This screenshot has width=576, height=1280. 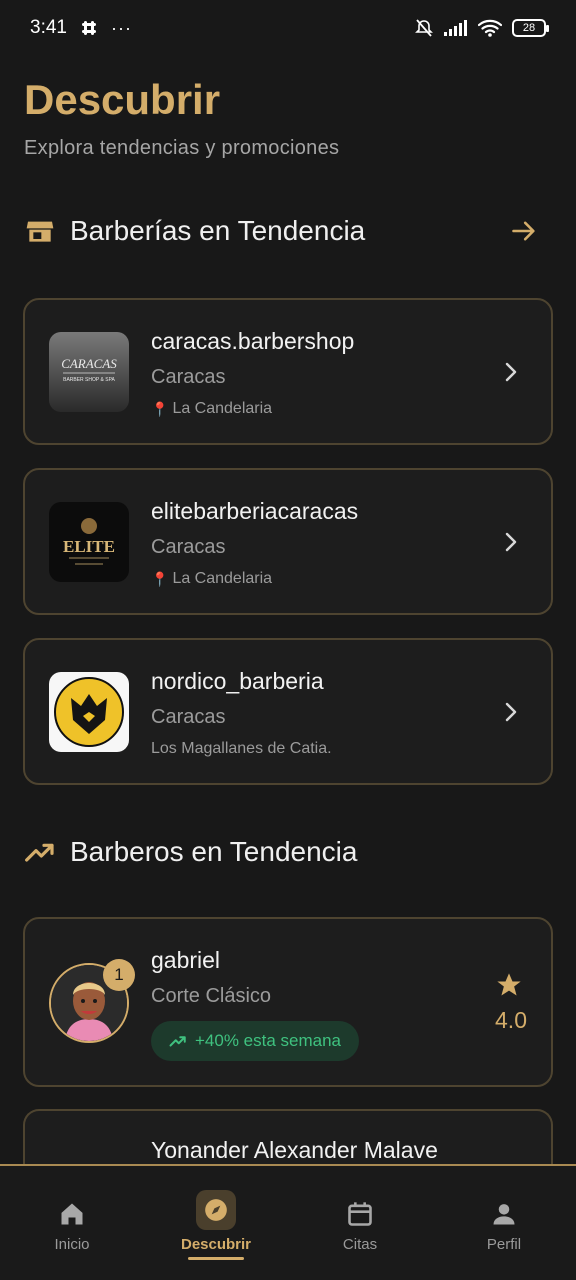 I want to click on more-notifications-icon: ···, so click(x=121, y=27).